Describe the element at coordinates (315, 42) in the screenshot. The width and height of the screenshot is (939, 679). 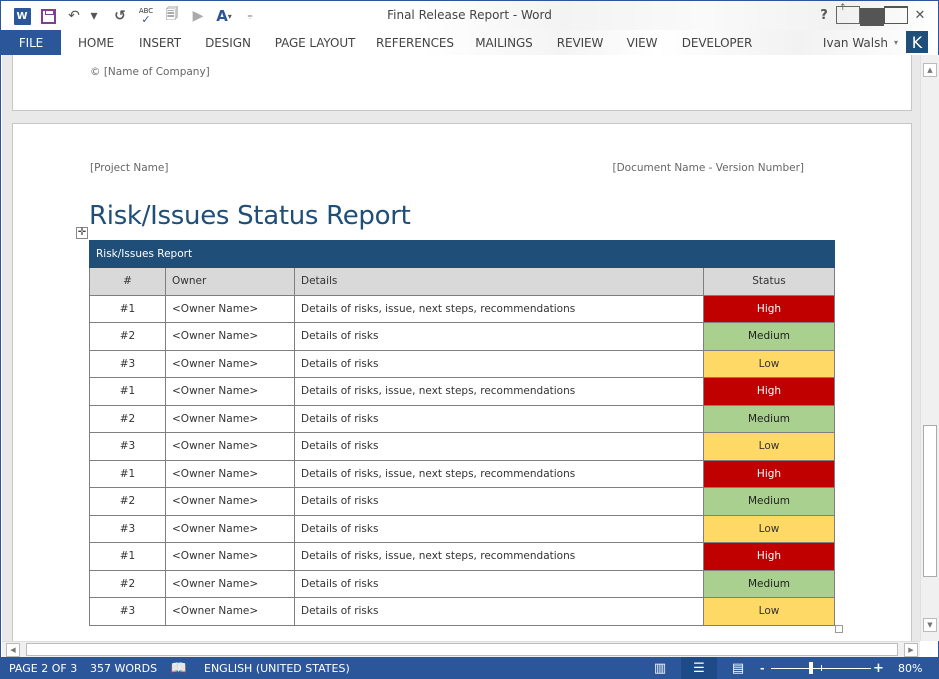
I see `tab-page-layout: PAGE LAYOUT` at that location.